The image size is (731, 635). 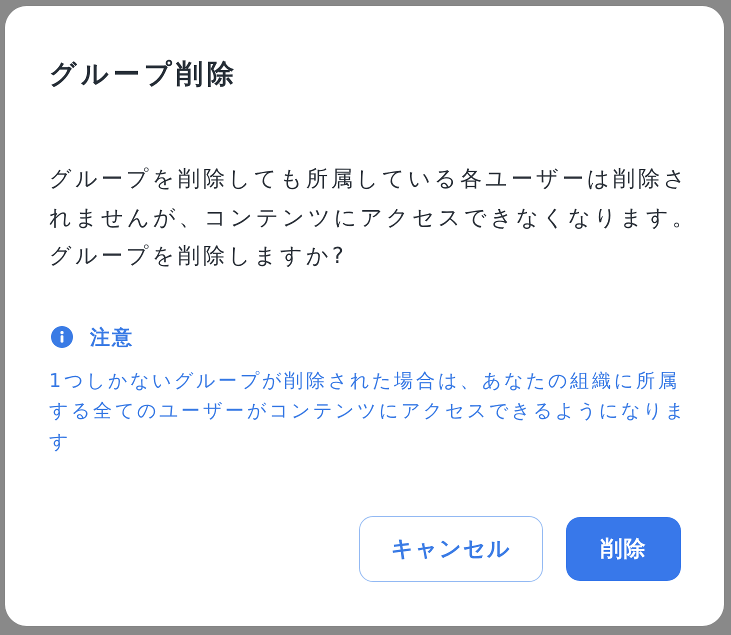 I want to click on notice-text: 1つしかないグループが削除された場合は、あなたの組織に所属する全てのユーザーがコンテンツにアクセスできるようになります, so click(x=368, y=411).